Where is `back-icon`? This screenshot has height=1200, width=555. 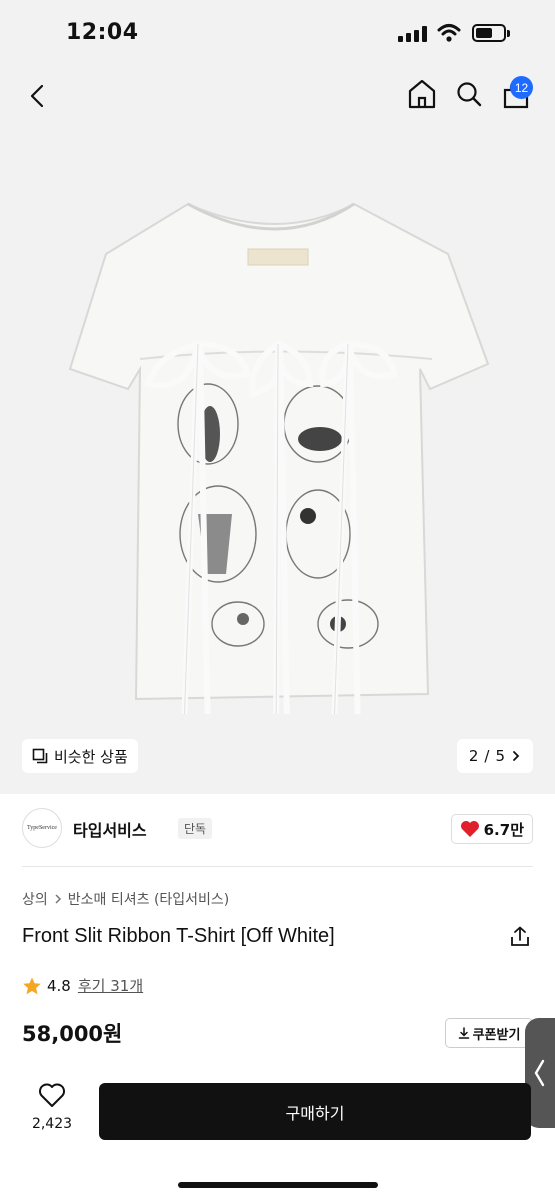 back-icon is located at coordinates (38, 96).